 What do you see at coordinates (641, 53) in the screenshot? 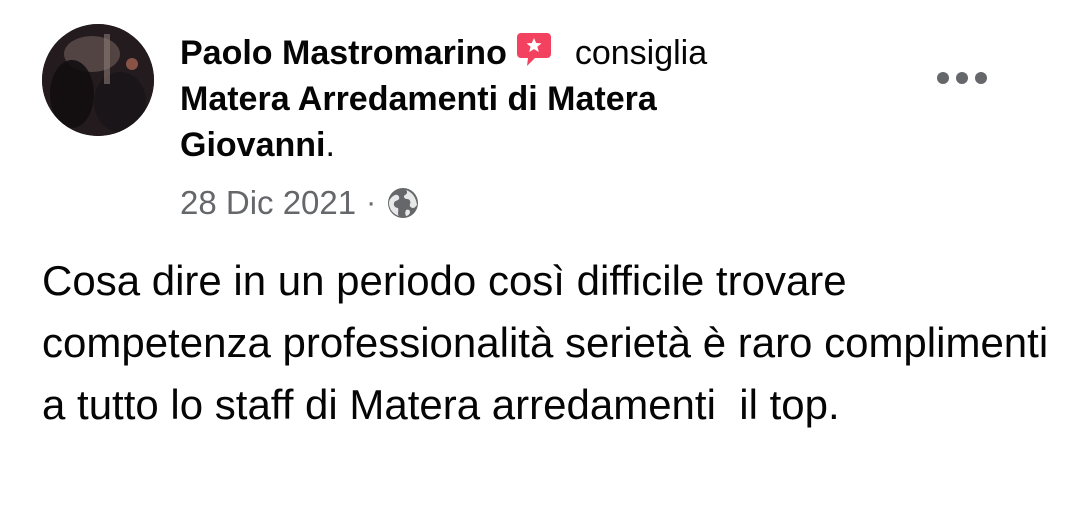
I see `action-label: consiglia` at bounding box center [641, 53].